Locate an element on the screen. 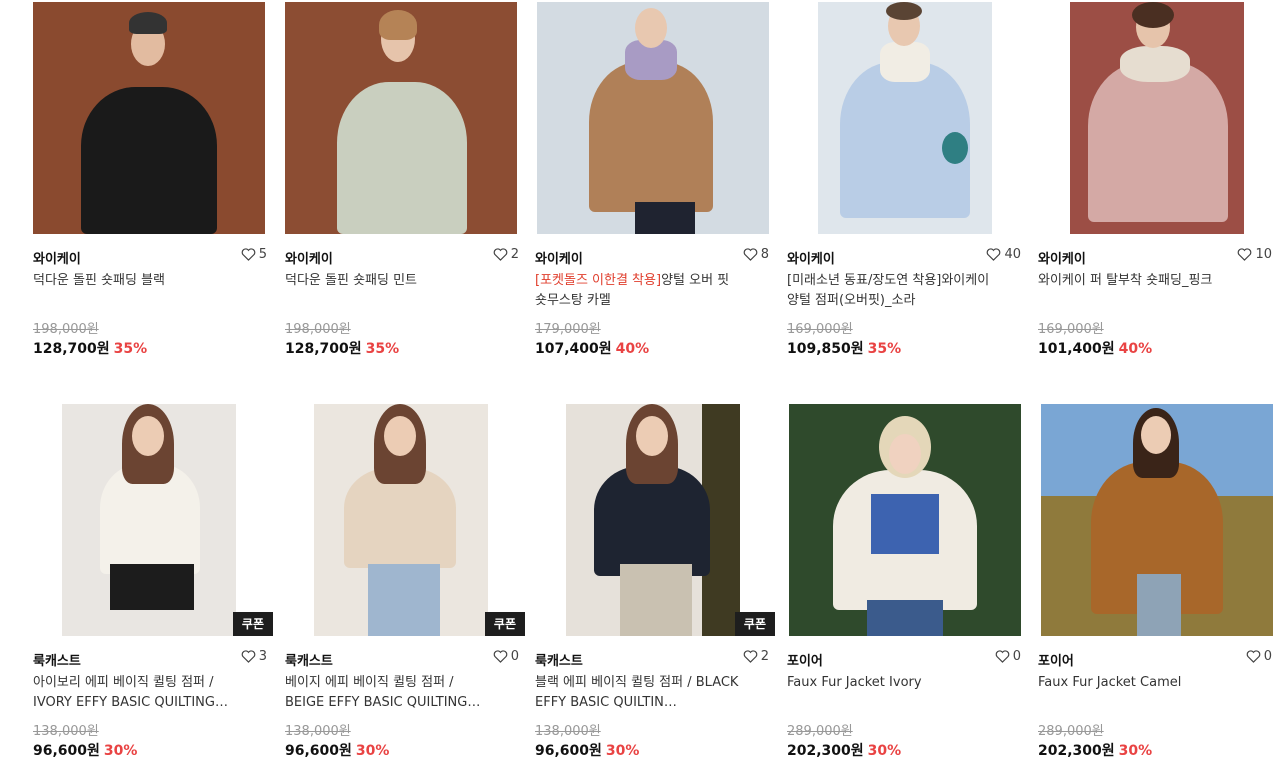 Image resolution: width=1286 pixels, height=770 pixels. like-count: 3 is located at coordinates (262, 656).